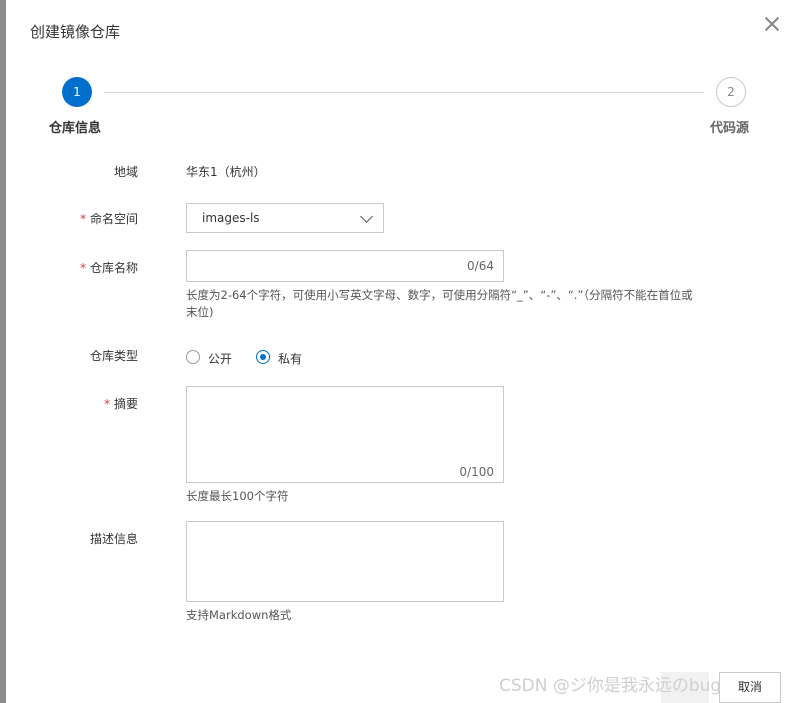  Describe the element at coordinates (113, 539) in the screenshot. I see `description-label: 描述信息` at that location.